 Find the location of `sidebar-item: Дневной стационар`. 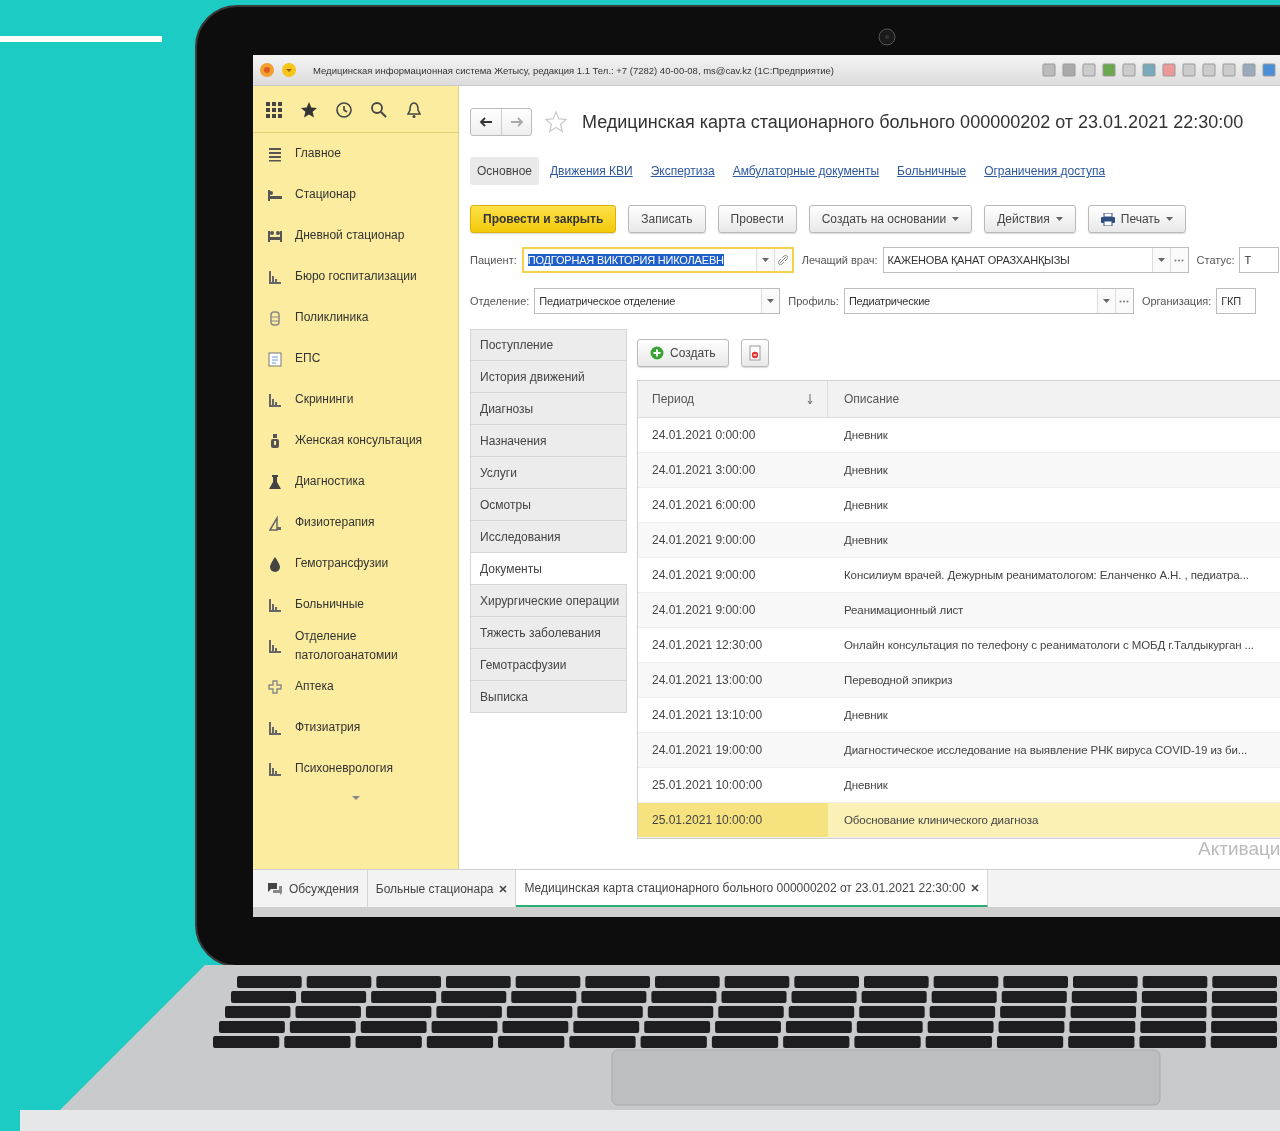

sidebar-item: Дневной стационар is located at coordinates (355, 235).